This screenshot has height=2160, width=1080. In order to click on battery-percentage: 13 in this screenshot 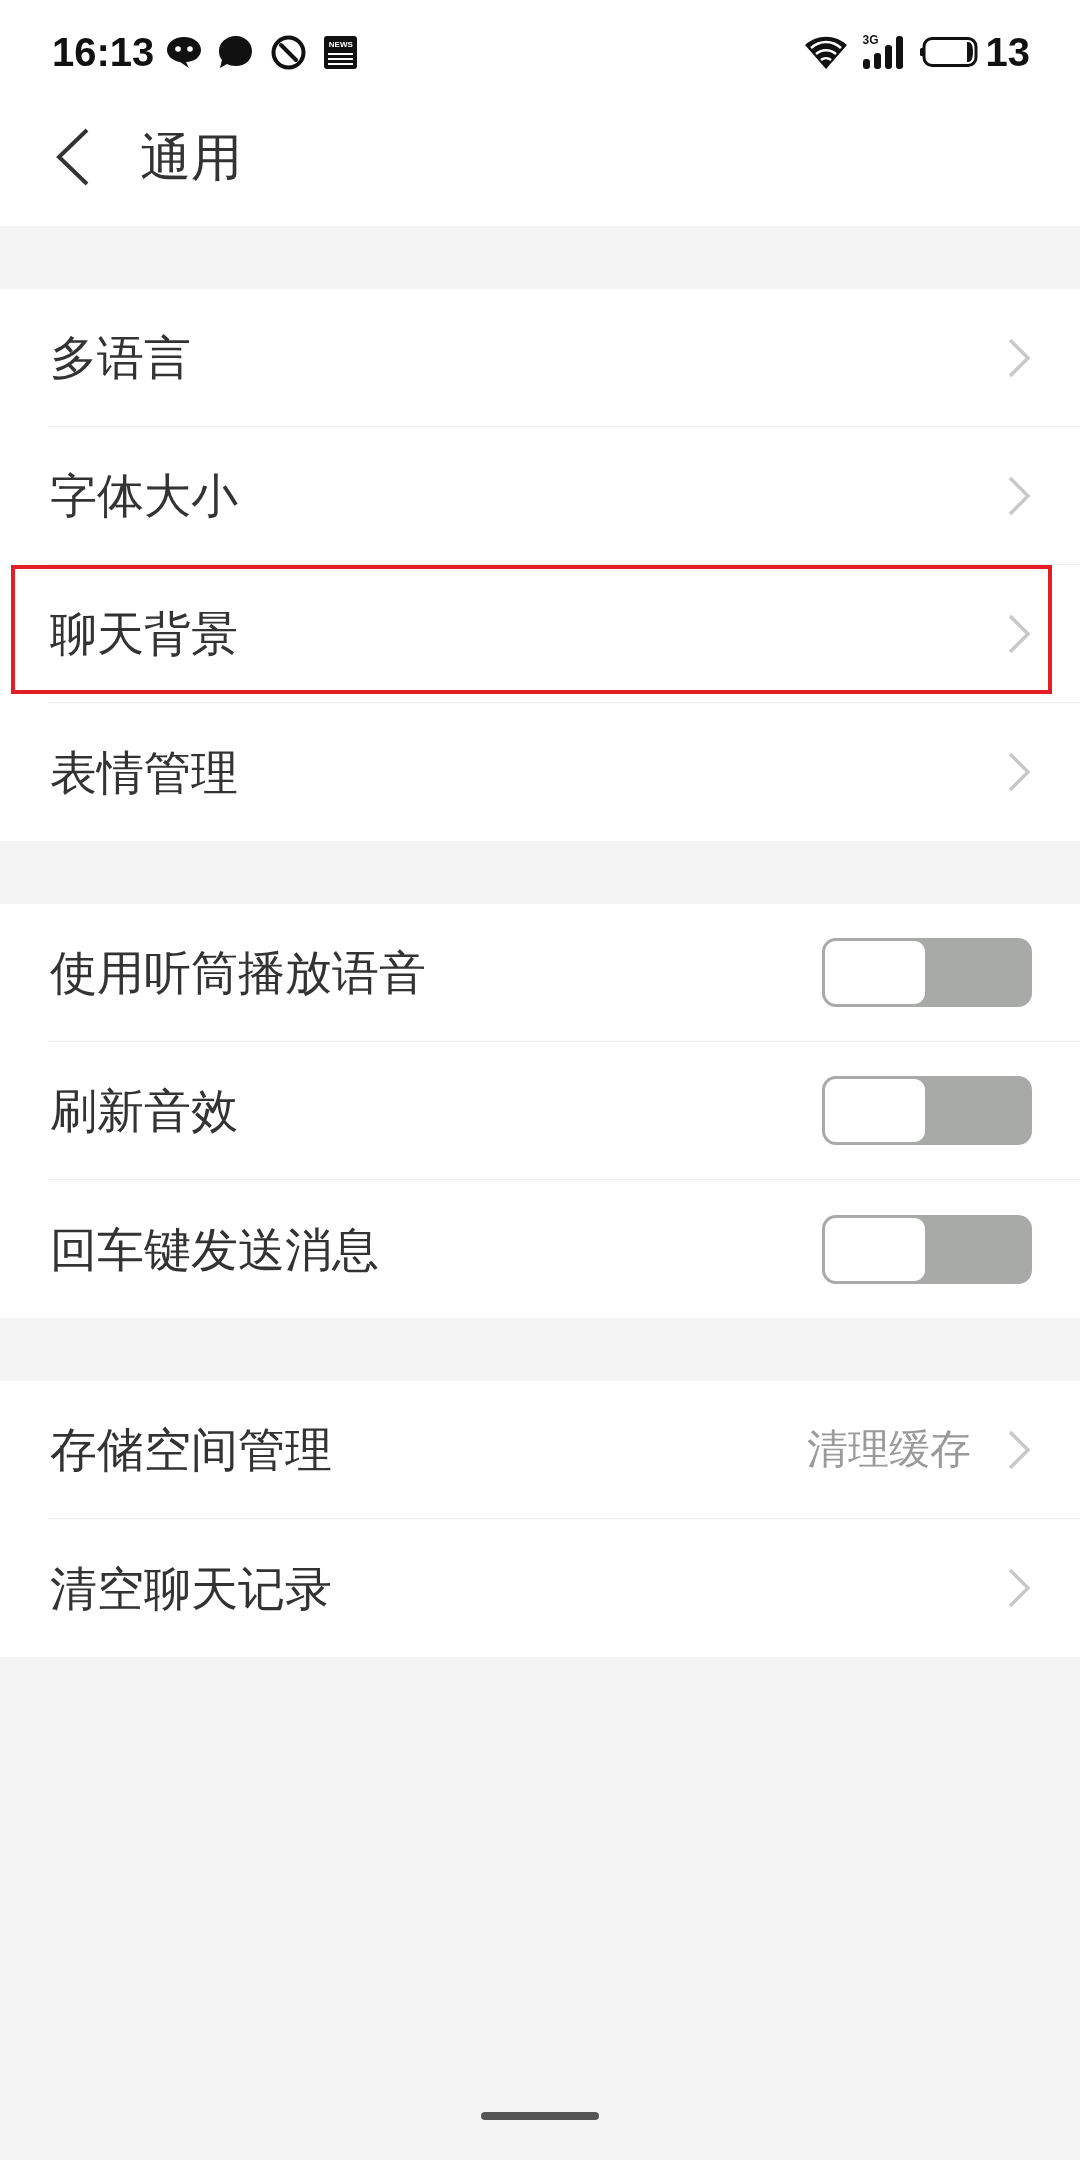, I will do `click(1007, 52)`.